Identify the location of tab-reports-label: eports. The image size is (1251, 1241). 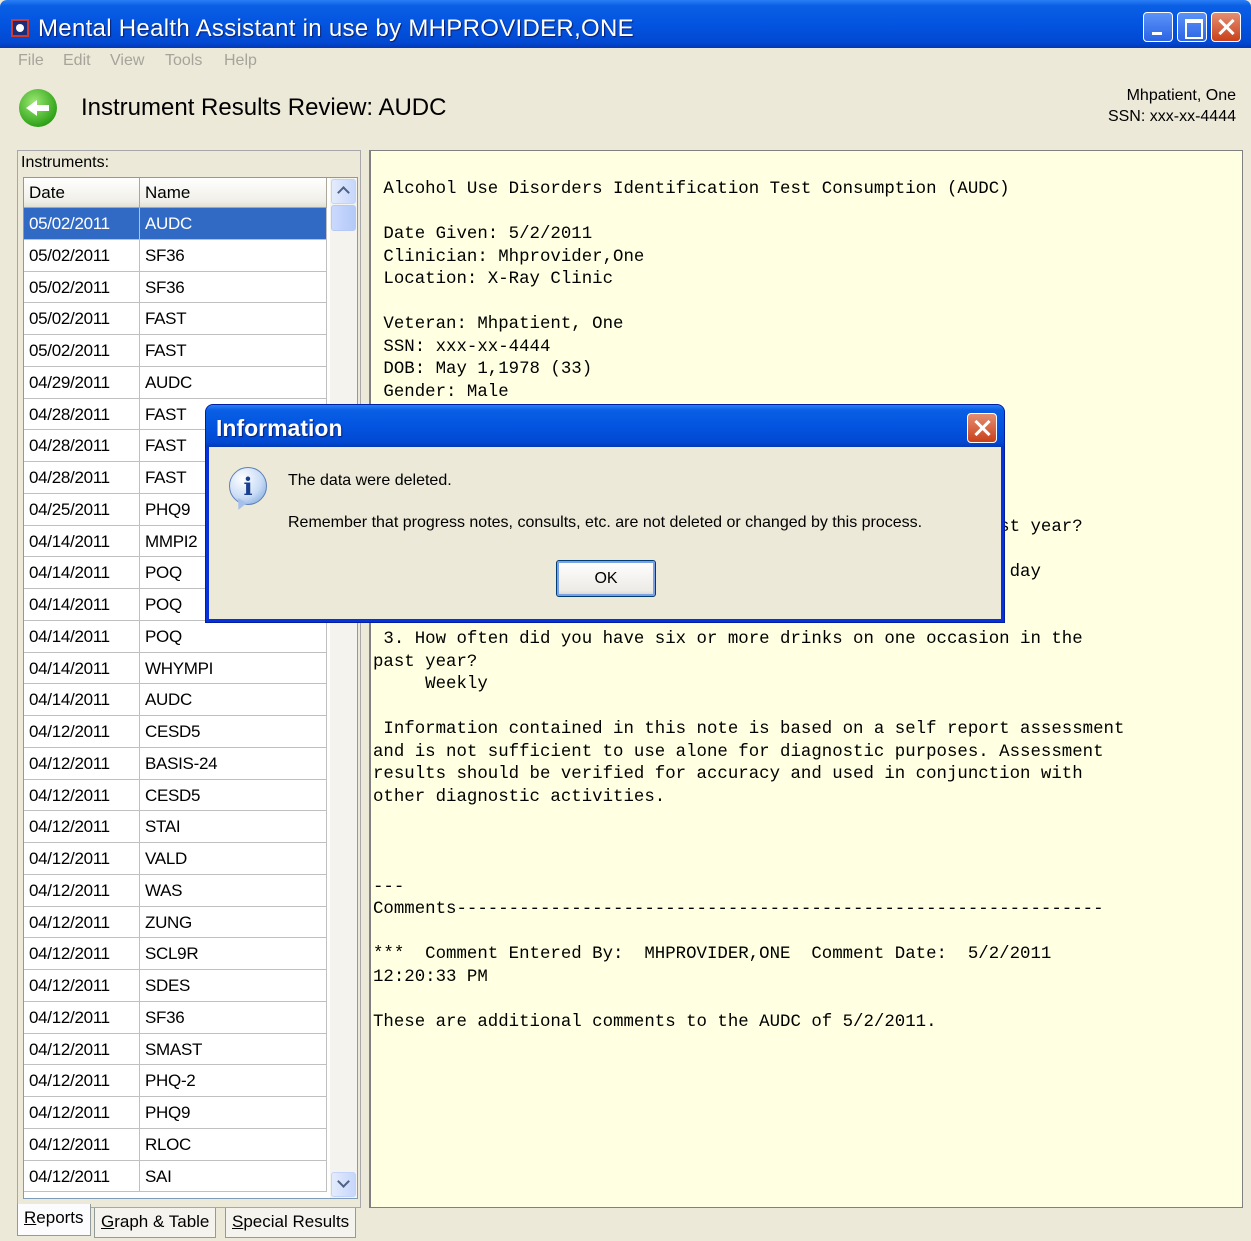
(60, 1217).